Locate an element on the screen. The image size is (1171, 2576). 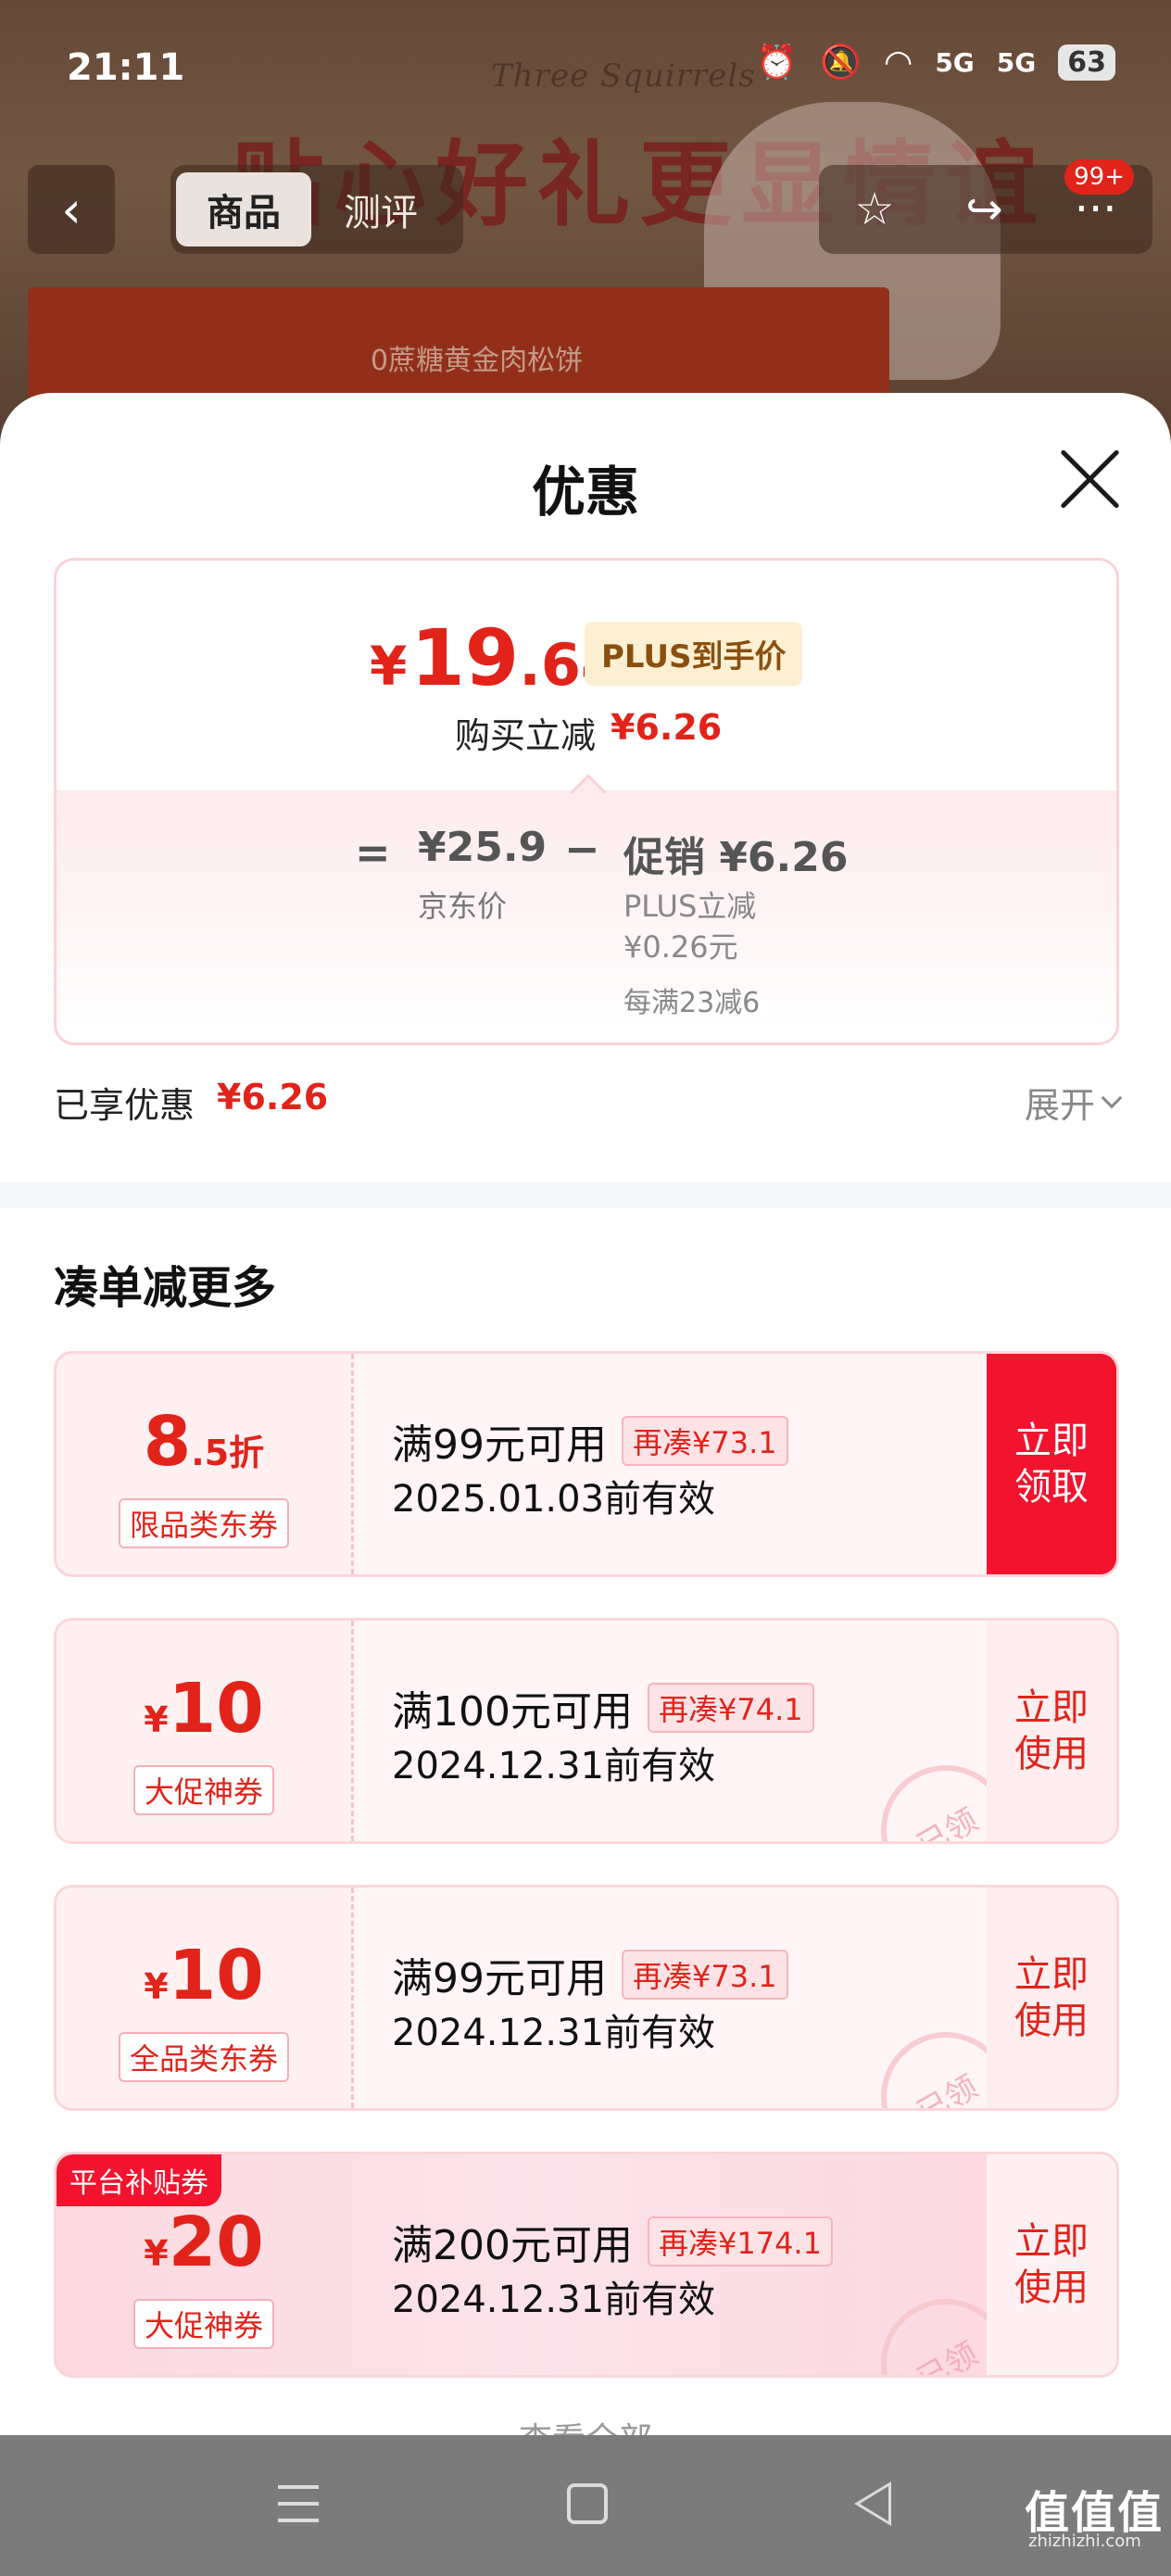
coupon-type-label: 全品类东券 is located at coordinates (204, 2057).